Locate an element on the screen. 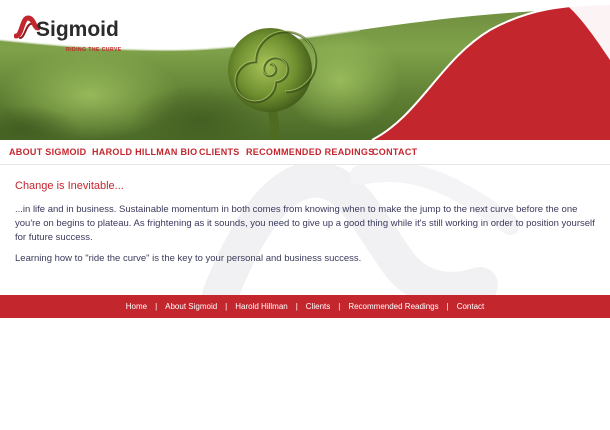  nav-recommended-readings: RECOMMENDED READINGS is located at coordinates (310, 152).